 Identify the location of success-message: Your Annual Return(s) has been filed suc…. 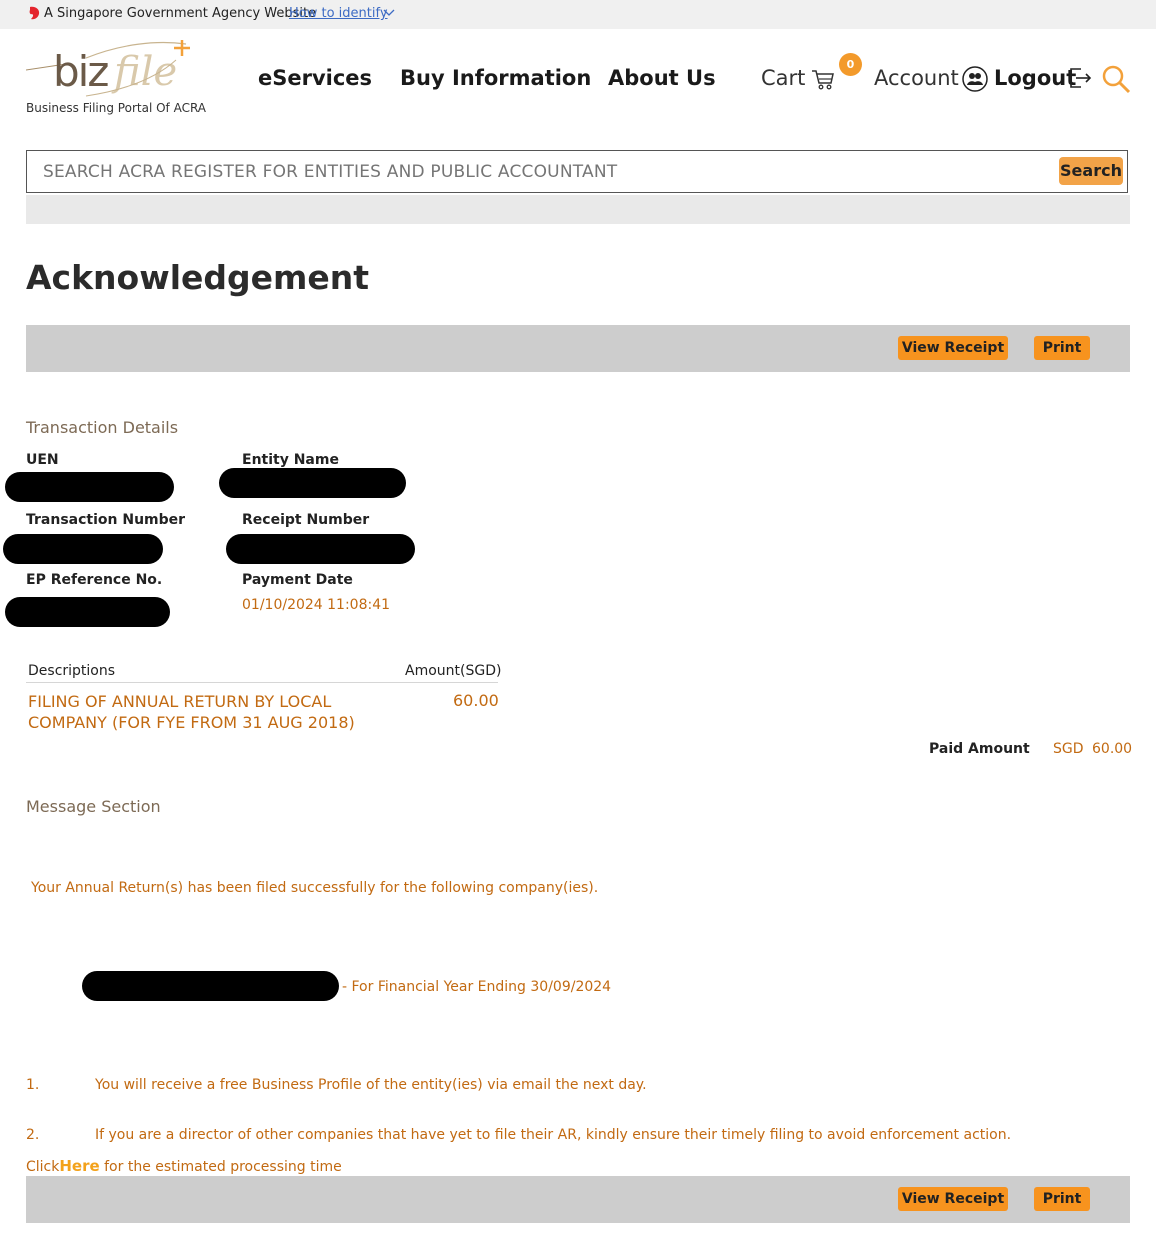
(315, 888).